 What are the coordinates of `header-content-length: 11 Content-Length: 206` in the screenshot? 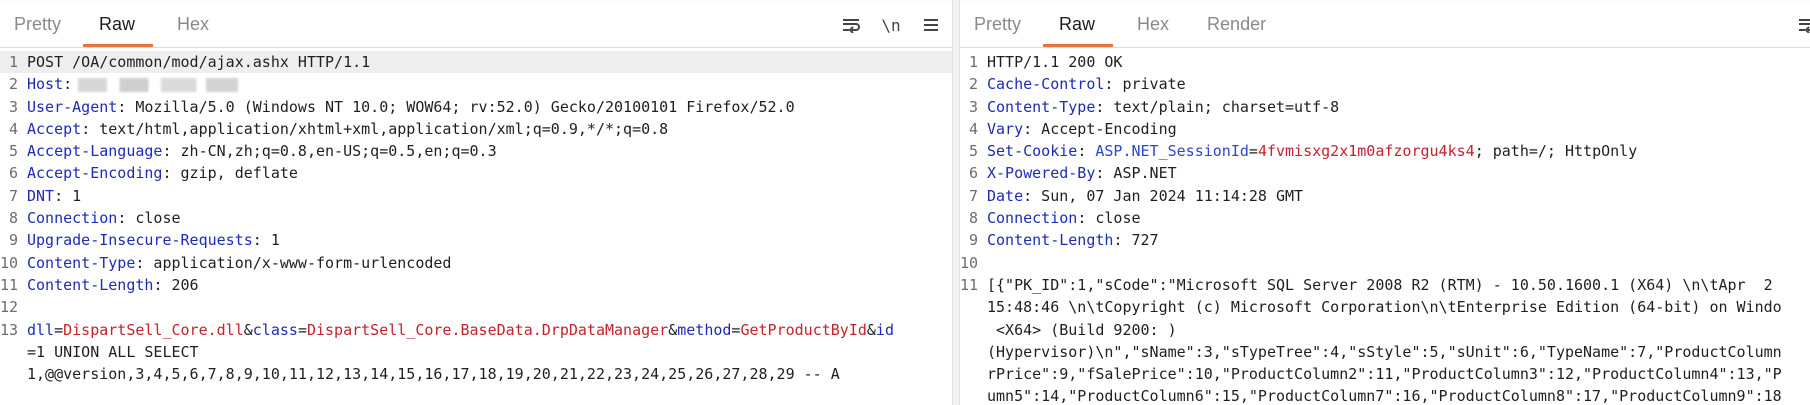 It's located at (99, 284).